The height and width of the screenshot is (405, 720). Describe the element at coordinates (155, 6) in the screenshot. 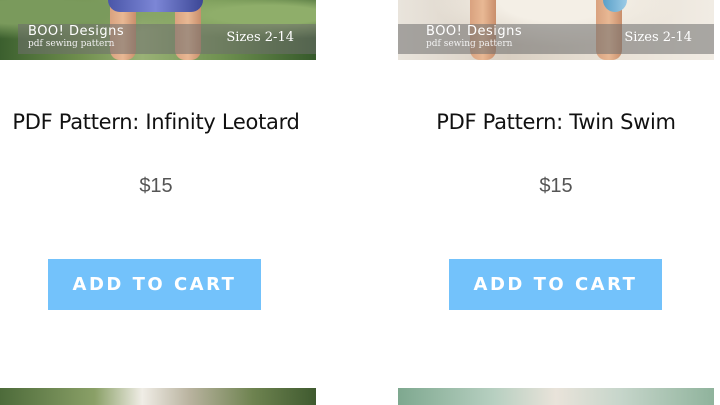

I see `leotard-fabric` at that location.